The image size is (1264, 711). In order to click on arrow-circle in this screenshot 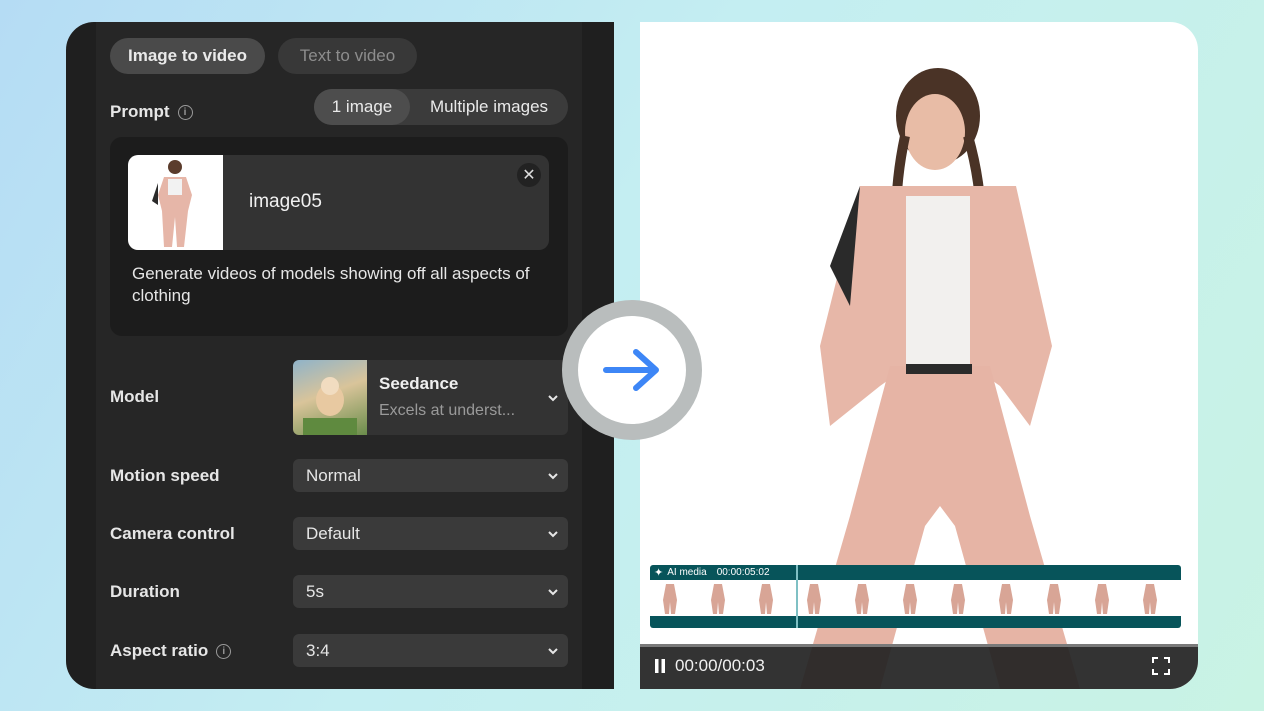, I will do `click(632, 370)`.